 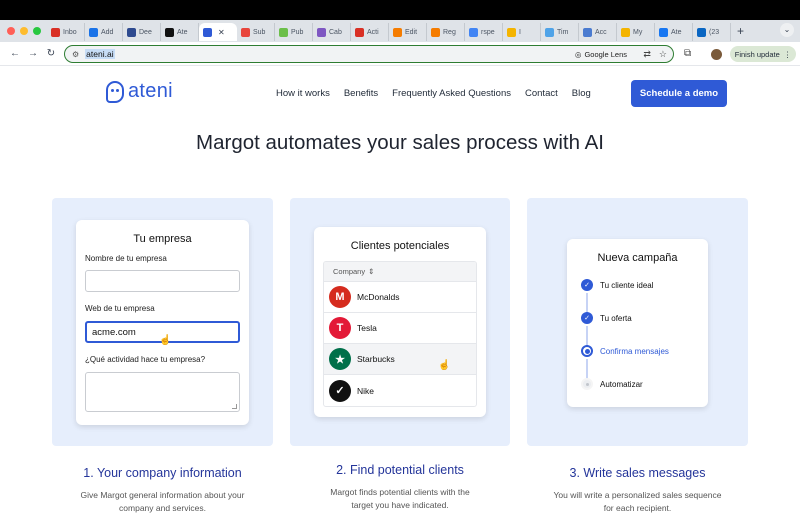 I want to click on browser-tab: My, so click(x=636, y=32).